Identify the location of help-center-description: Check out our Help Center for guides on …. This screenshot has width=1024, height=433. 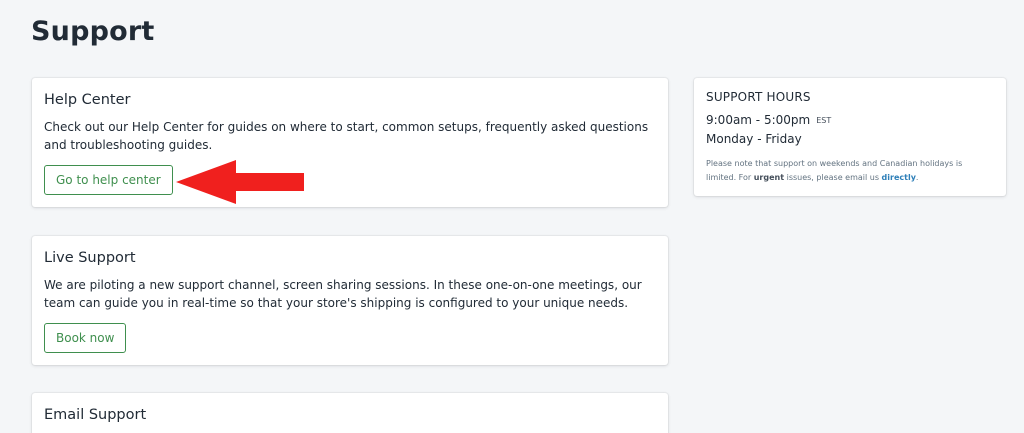
(346, 136).